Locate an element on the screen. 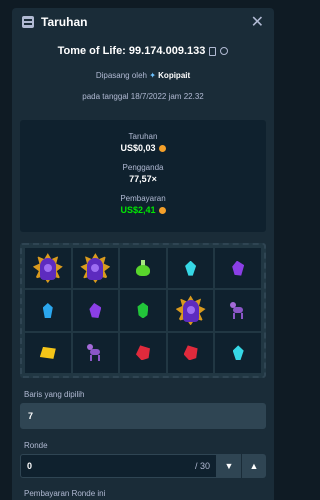 This screenshot has height=500, width=320. payout-label: Pembayaran is located at coordinates (143, 198).